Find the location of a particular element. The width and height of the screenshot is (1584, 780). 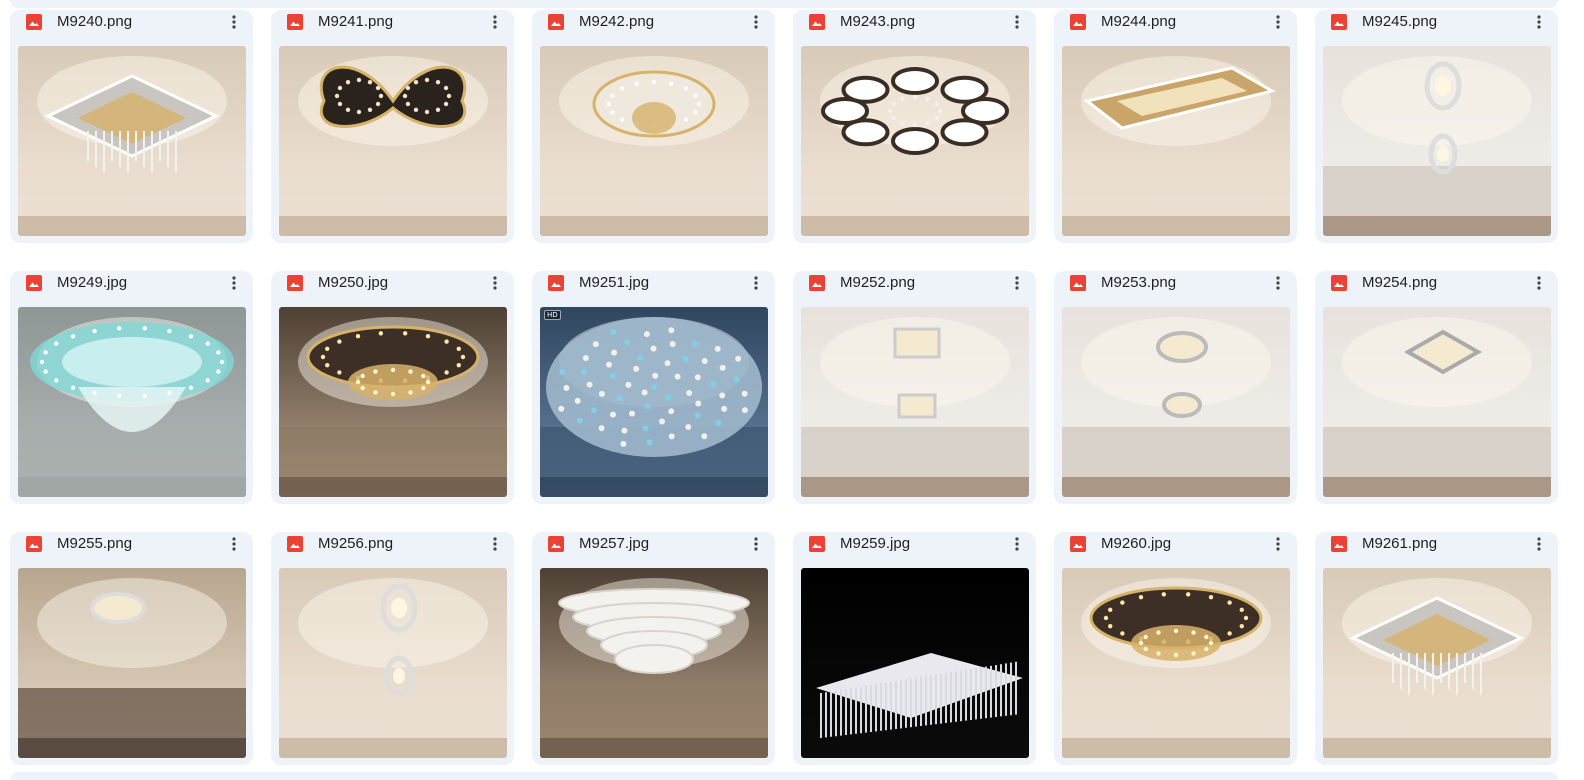

file-card-header: M9250.jpg is located at coordinates (392, 289).